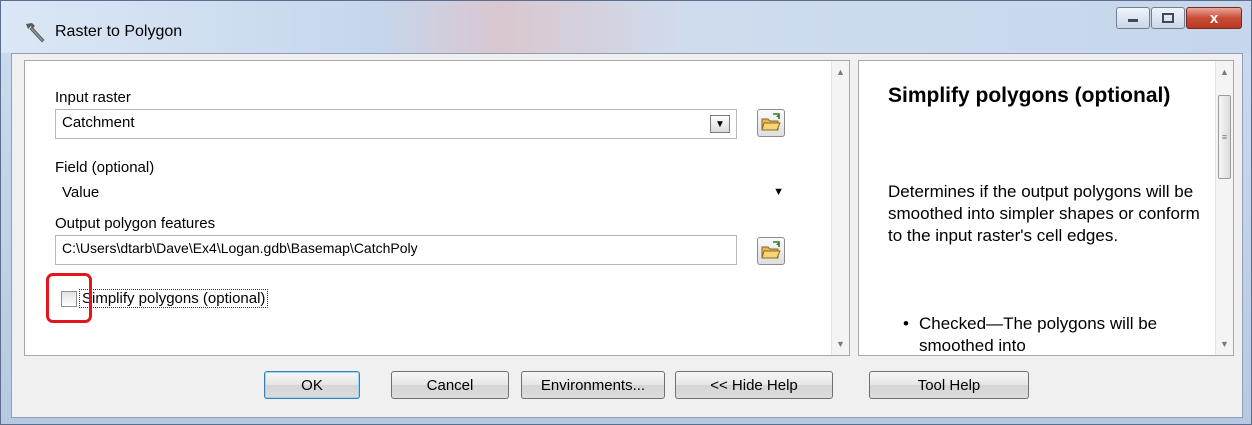 This screenshot has height=425, width=1252. What do you see at coordinates (424, 193) in the screenshot?
I see `field-select: Value ▼` at bounding box center [424, 193].